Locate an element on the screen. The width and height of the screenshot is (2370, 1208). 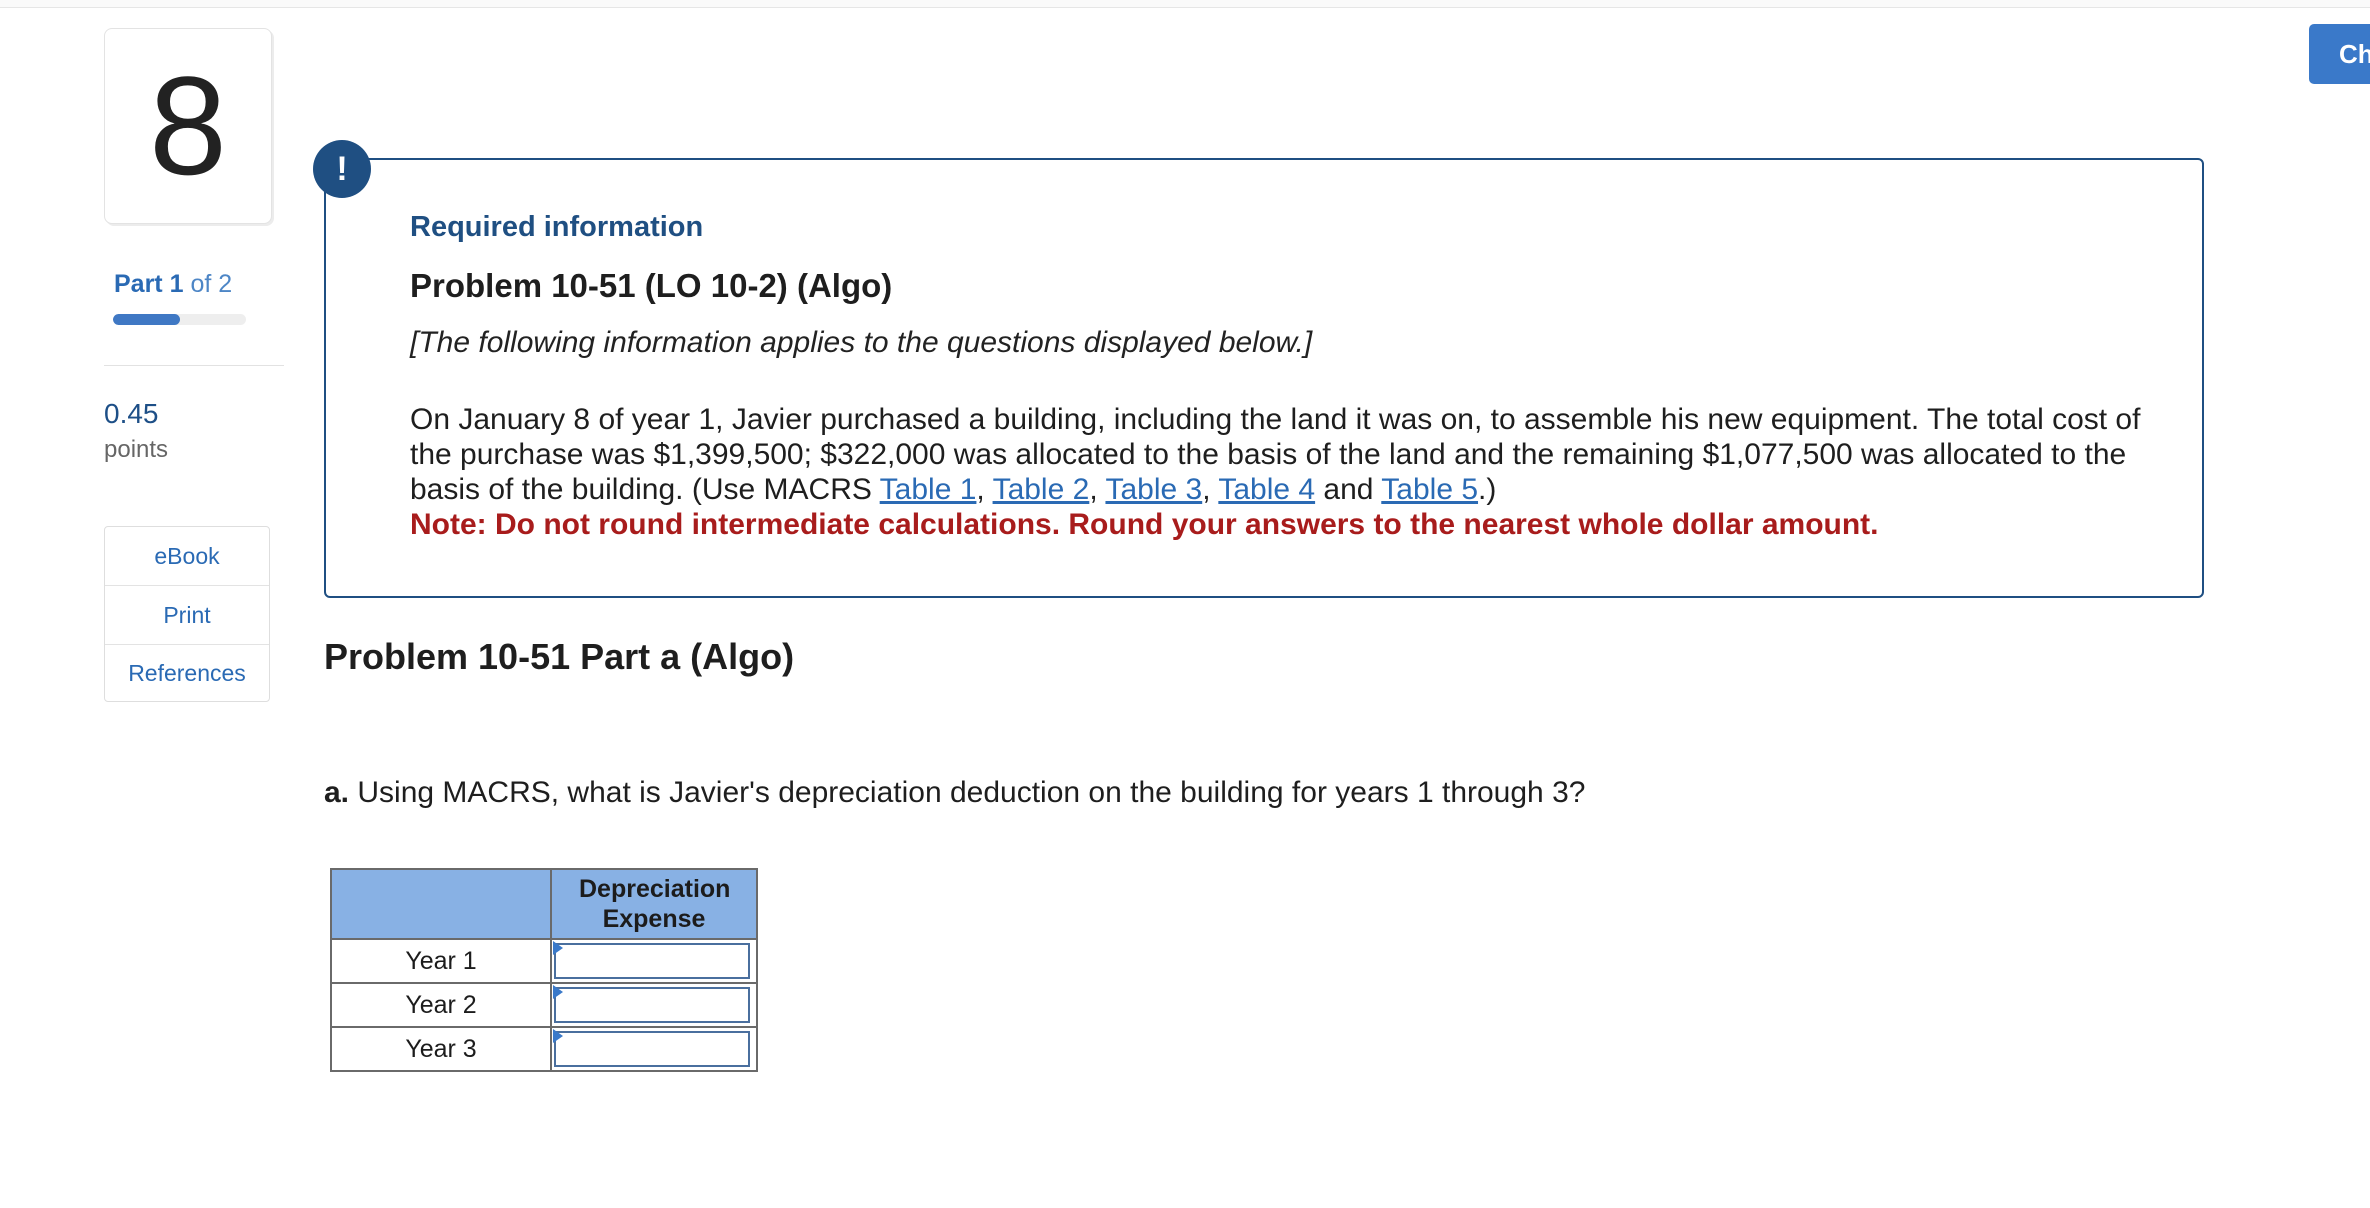
macrs-table-5-link: Table 5 is located at coordinates (1429, 489).